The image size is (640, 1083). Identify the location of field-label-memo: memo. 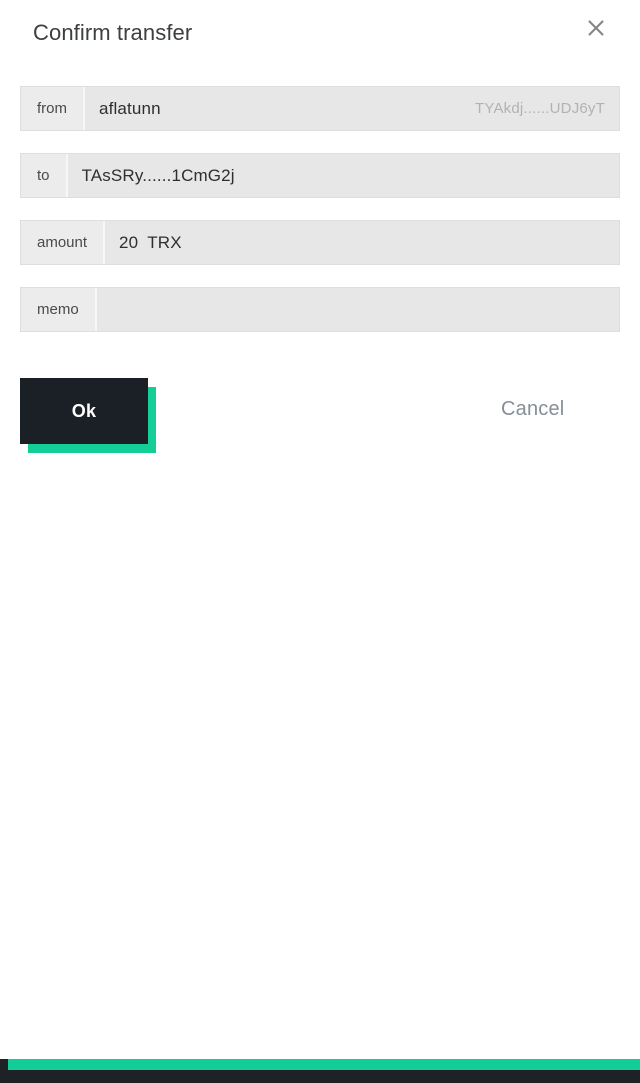
(59, 309).